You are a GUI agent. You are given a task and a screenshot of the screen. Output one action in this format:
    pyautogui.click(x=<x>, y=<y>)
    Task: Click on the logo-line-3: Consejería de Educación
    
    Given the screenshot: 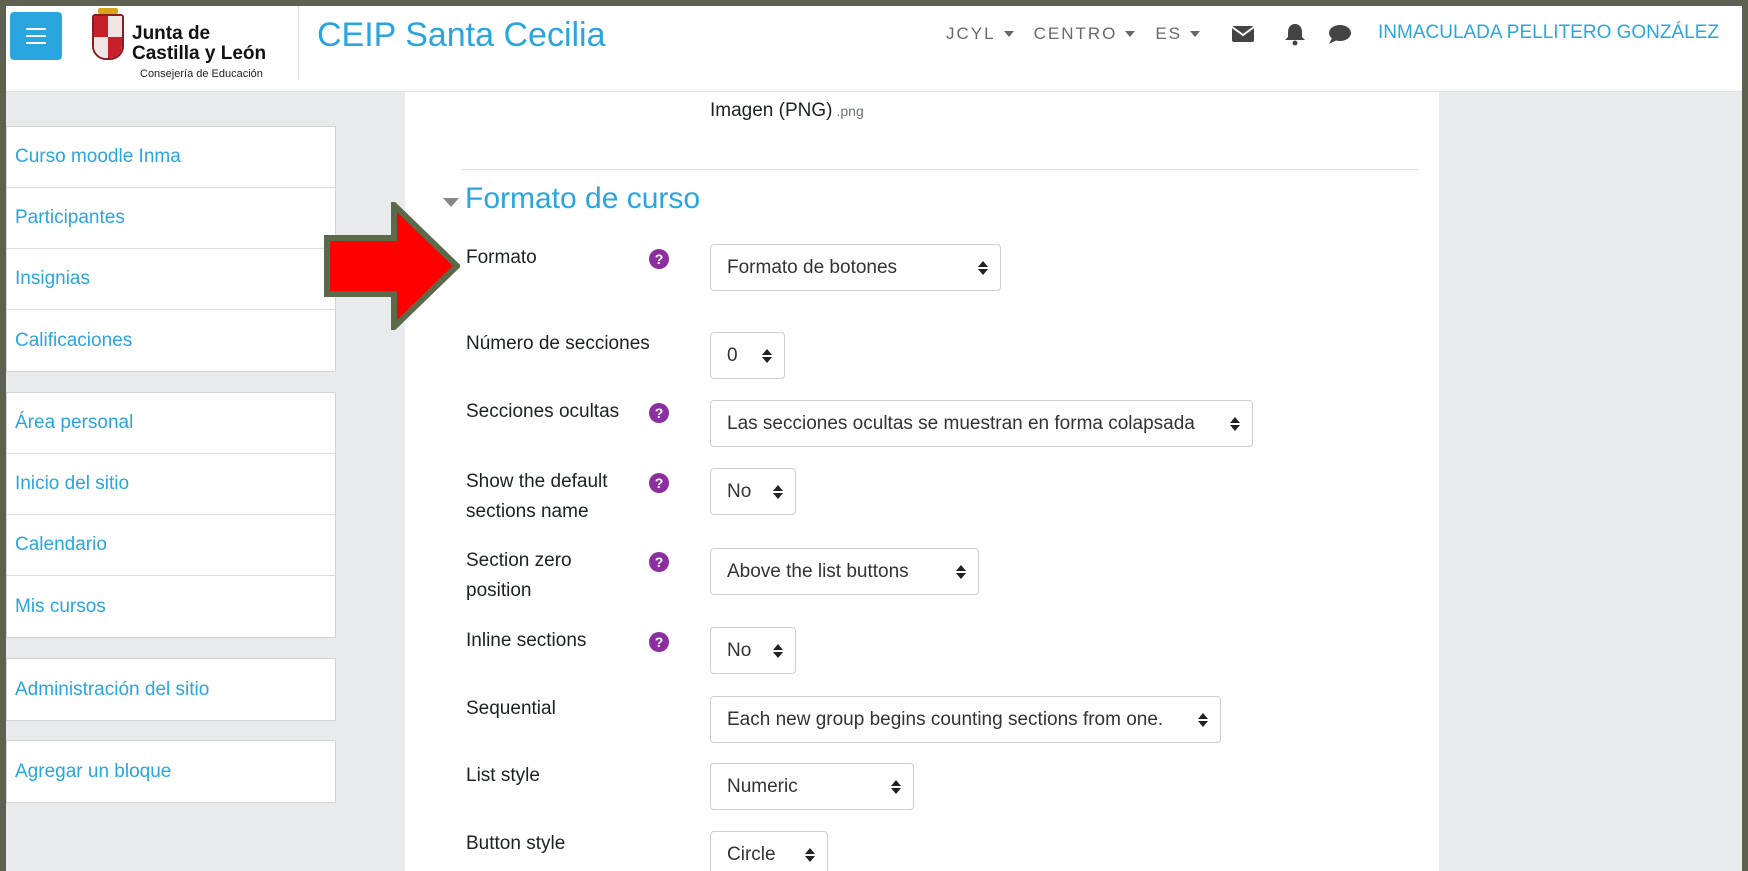 What is the action you would take?
    pyautogui.click(x=201, y=74)
    